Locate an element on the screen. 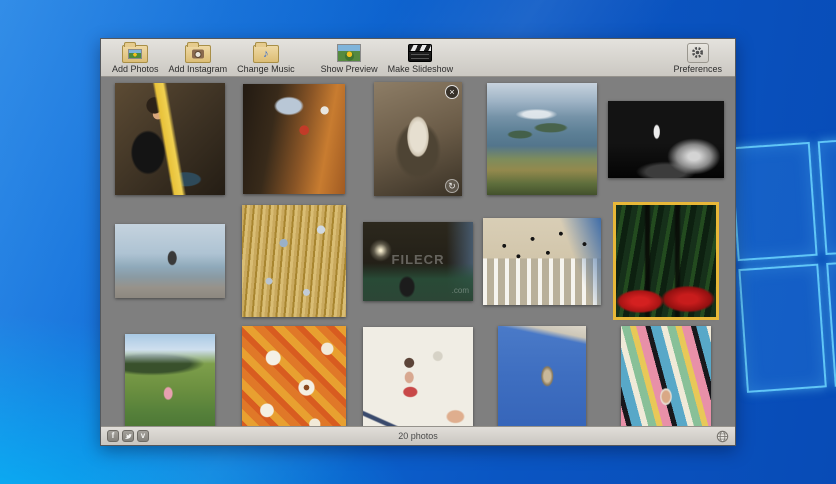  photo-thumbnail-food is located at coordinates (294, 376).